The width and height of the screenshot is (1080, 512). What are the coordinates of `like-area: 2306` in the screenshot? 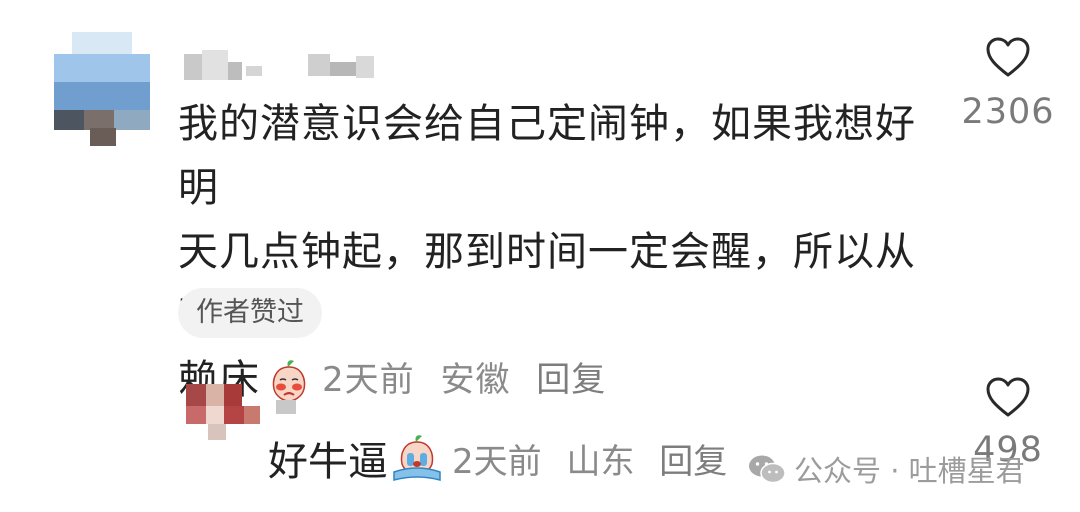 It's located at (1008, 84).